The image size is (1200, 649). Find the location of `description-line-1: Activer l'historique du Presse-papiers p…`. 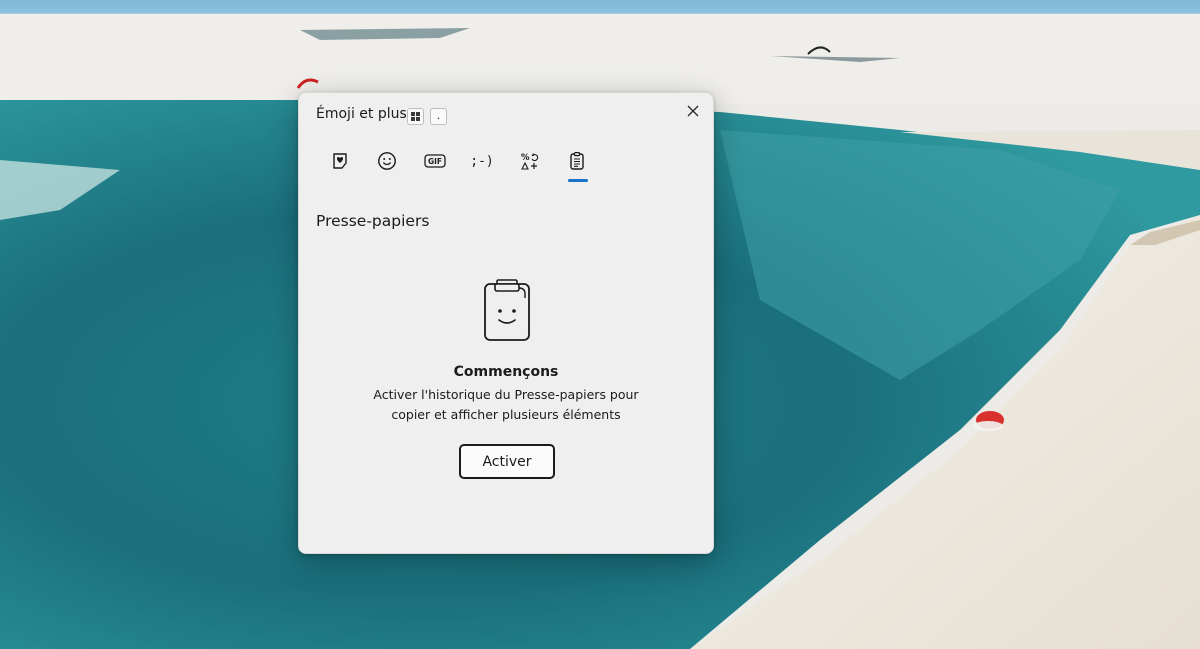

description-line-1: Activer l'historique du Presse-papiers p… is located at coordinates (506, 394).